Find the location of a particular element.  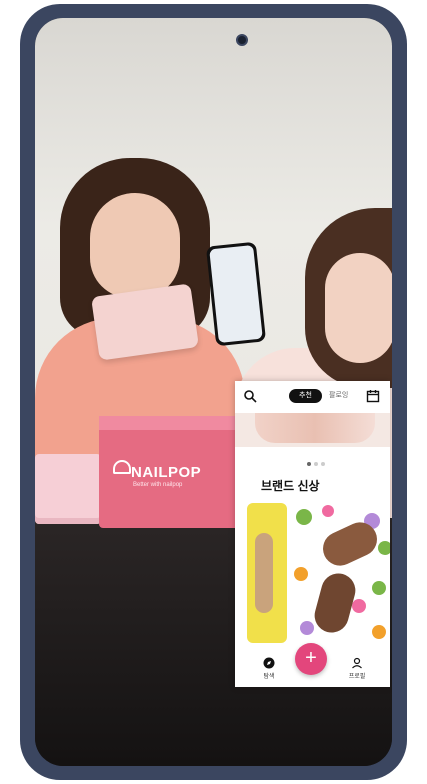

right-presenter-face is located at coordinates (358, 308).